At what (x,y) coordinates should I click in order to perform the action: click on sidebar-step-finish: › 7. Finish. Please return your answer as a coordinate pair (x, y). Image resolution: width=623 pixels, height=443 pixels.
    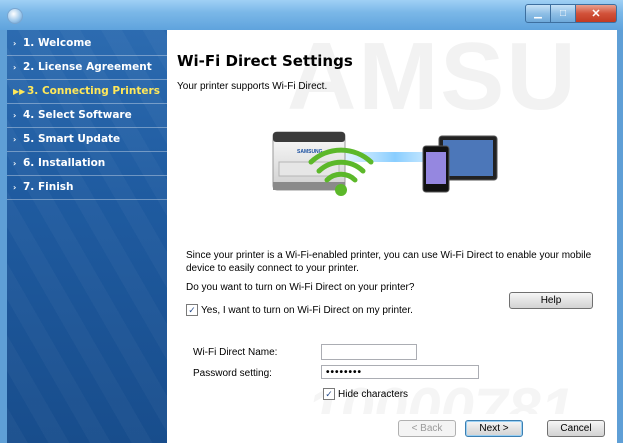
    Looking at the image, I should click on (87, 188).